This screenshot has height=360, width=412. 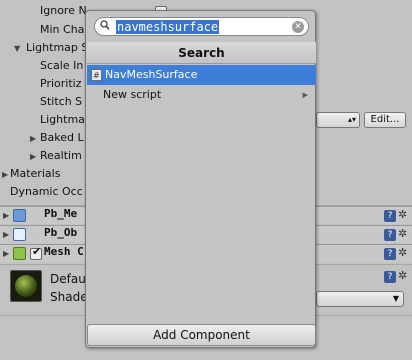 What do you see at coordinates (19, 215) in the screenshot?
I see `grid-script-icon` at bounding box center [19, 215].